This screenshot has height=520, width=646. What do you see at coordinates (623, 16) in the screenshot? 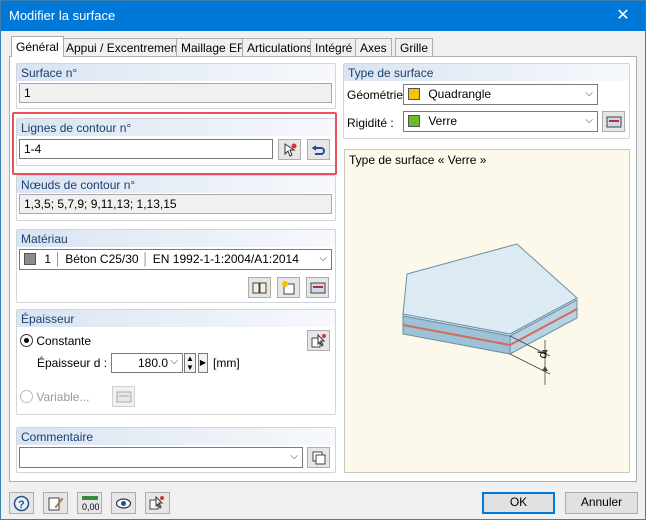
I see `close-button: ✕` at bounding box center [623, 16].